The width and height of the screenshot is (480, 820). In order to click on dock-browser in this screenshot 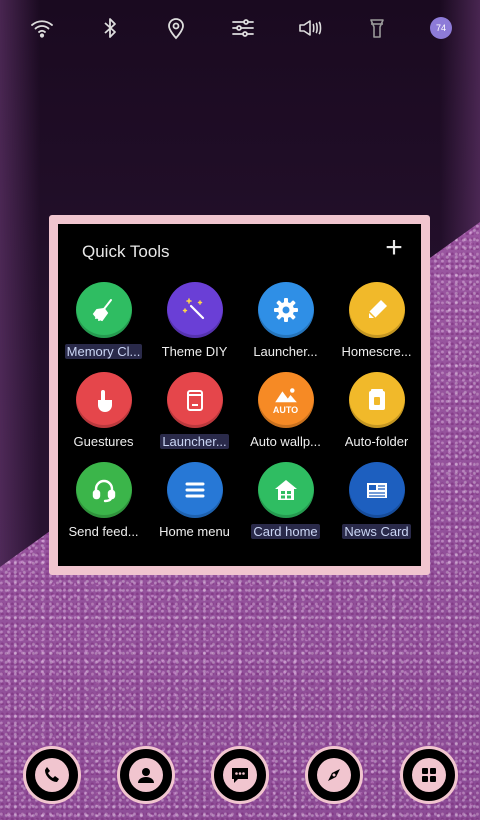, I will do `click(334, 775)`.